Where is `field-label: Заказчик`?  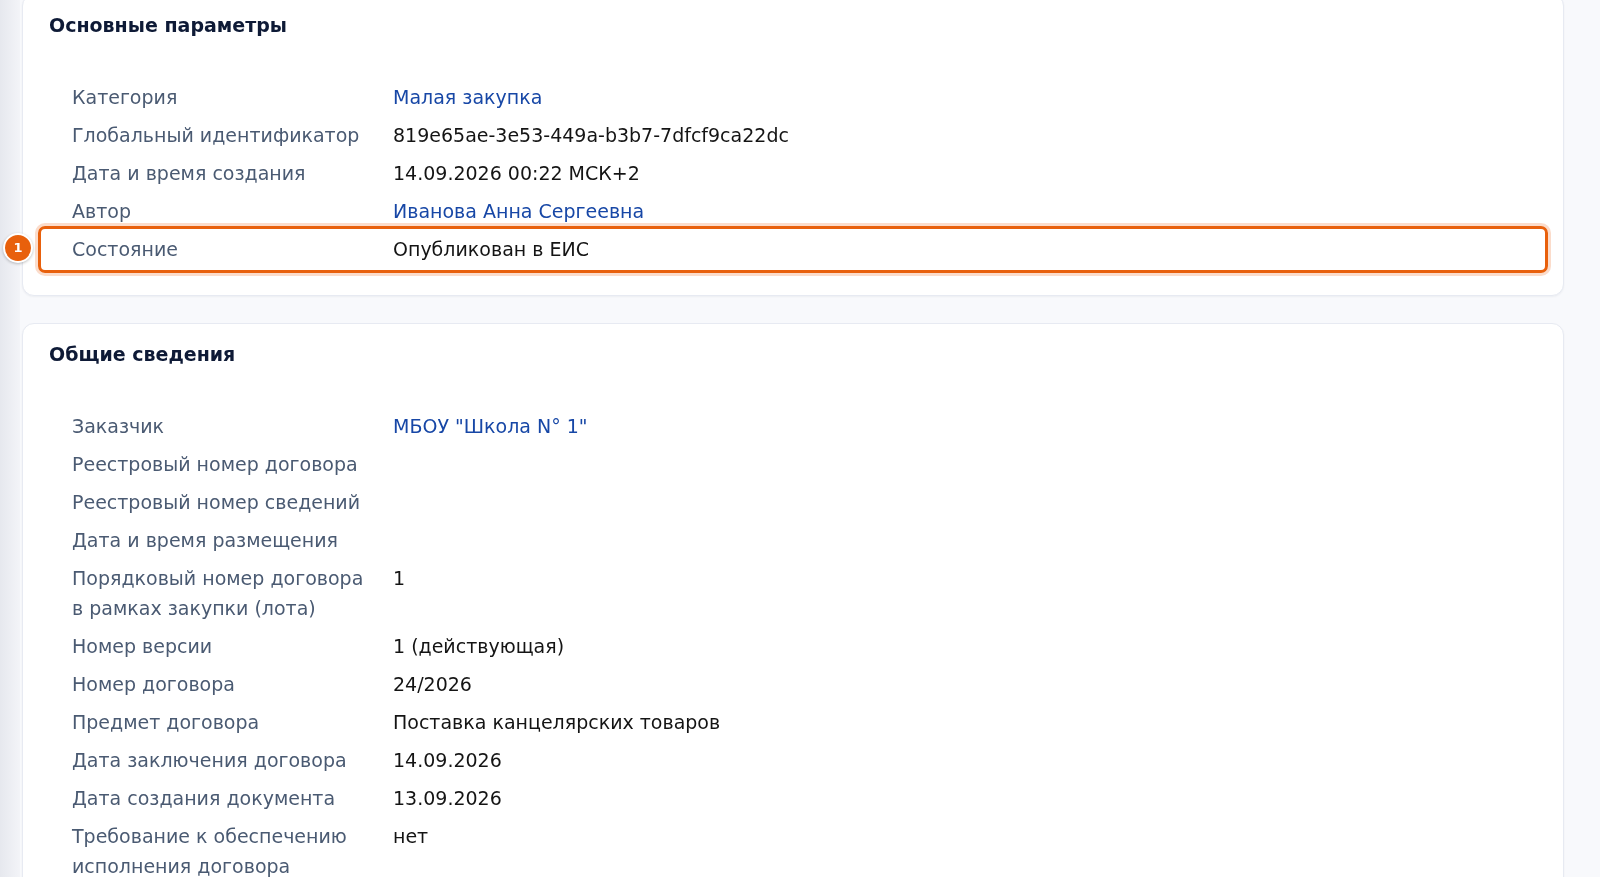 field-label: Заказчик is located at coordinates (118, 426).